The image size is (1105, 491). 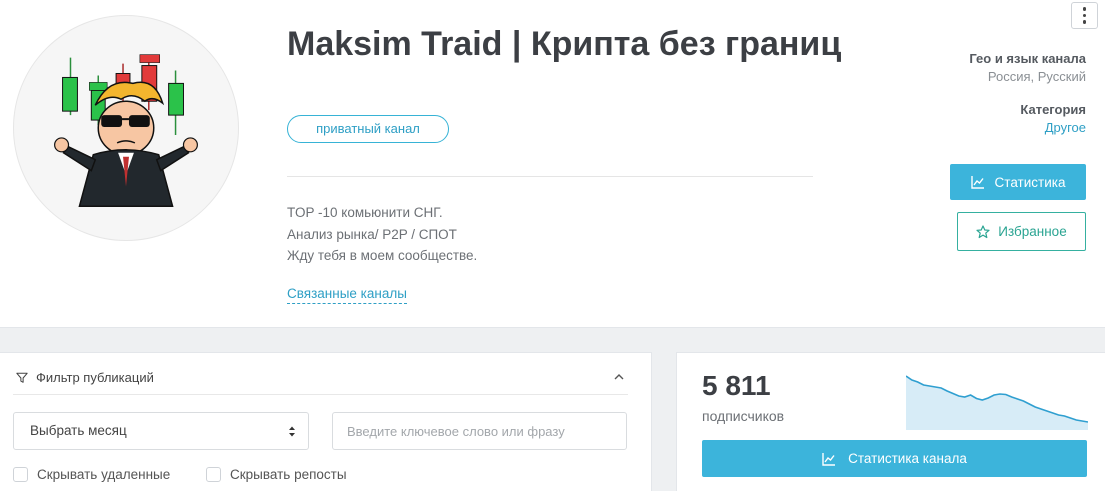 What do you see at coordinates (126, 131) in the screenshot?
I see `trader-meme-avatar-icon` at bounding box center [126, 131].